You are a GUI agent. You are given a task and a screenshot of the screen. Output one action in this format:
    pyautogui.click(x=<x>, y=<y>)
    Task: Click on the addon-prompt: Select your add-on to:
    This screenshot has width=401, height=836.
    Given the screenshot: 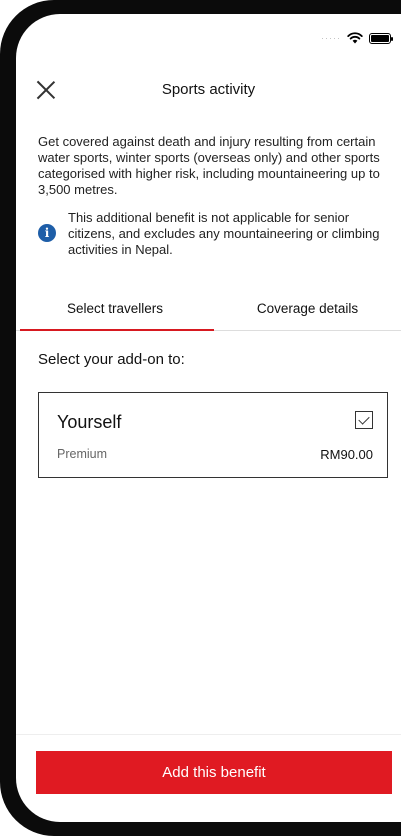 What is the action you would take?
    pyautogui.click(x=111, y=359)
    